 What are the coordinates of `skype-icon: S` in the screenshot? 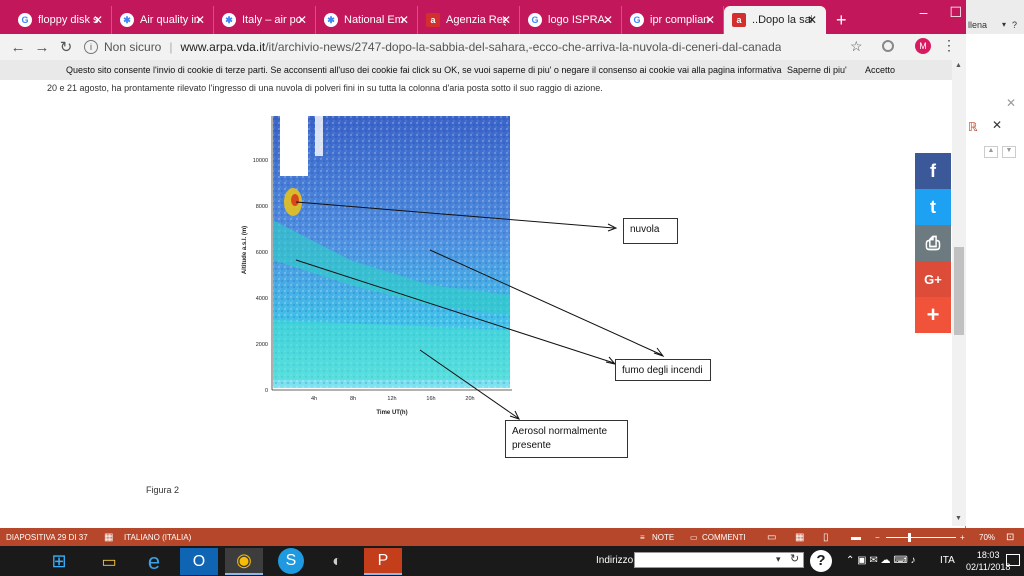 It's located at (291, 561).